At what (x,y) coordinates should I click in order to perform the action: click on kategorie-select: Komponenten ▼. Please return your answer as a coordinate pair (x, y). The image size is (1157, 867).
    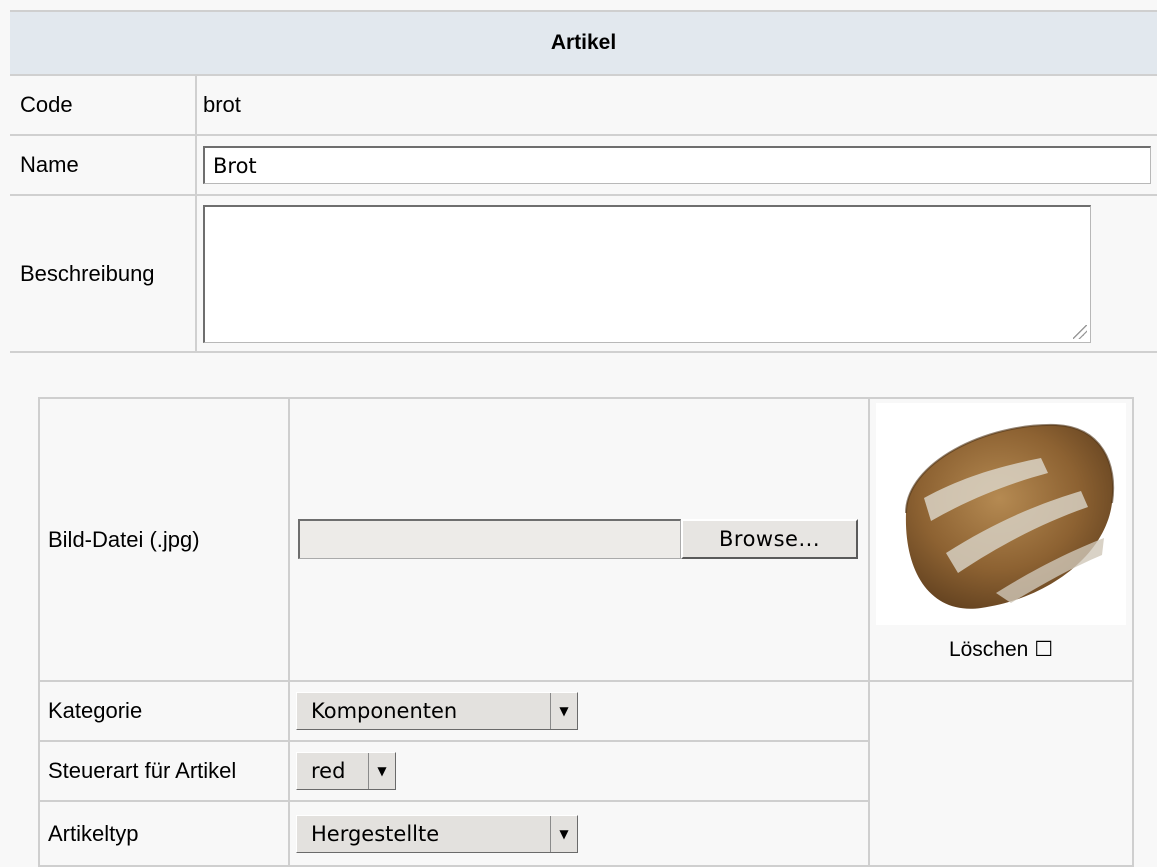
    Looking at the image, I should click on (437, 711).